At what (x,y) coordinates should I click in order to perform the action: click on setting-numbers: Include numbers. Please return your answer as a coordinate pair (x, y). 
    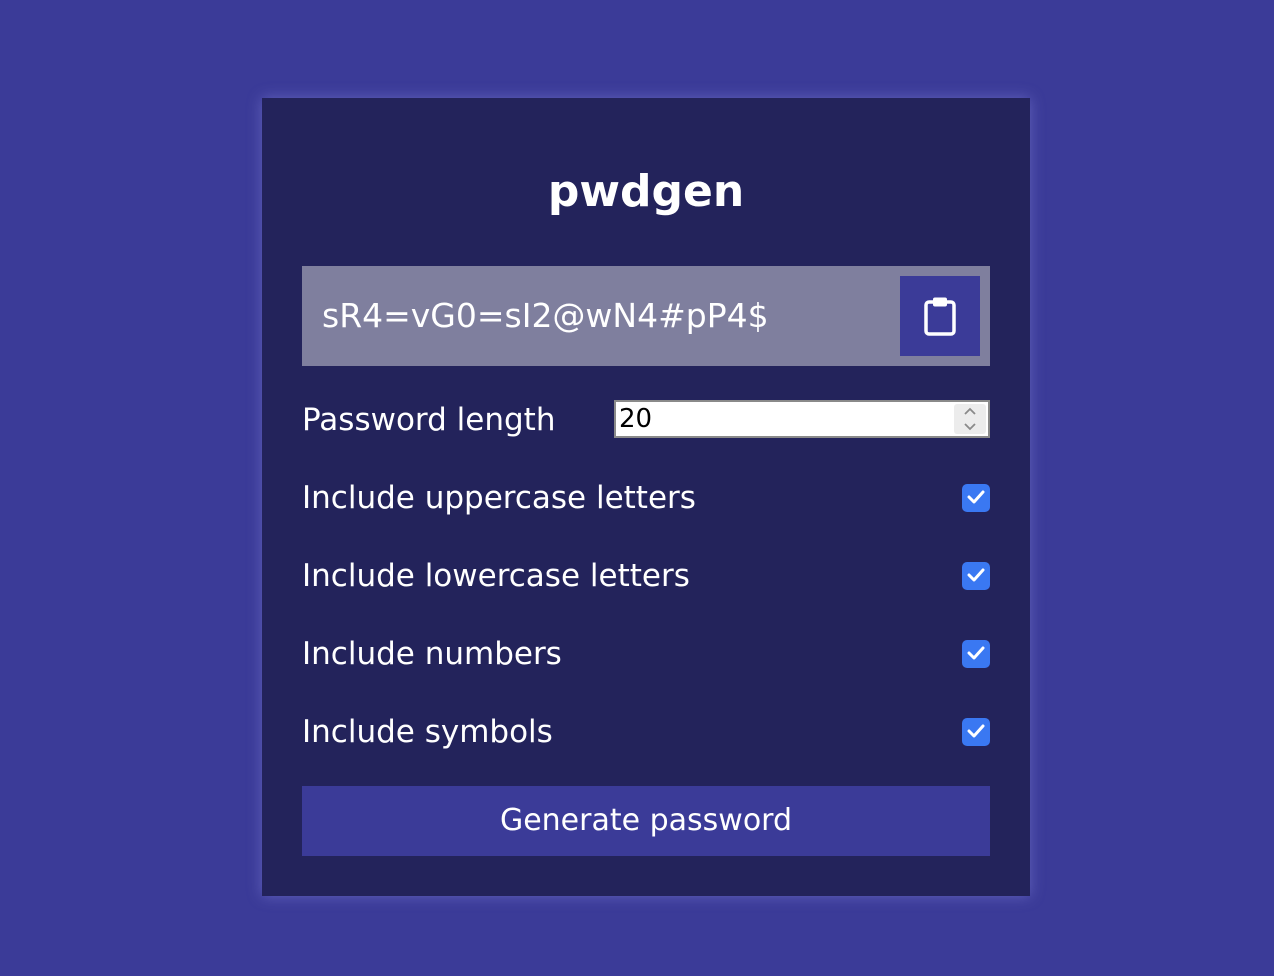
    Looking at the image, I should click on (646, 654).